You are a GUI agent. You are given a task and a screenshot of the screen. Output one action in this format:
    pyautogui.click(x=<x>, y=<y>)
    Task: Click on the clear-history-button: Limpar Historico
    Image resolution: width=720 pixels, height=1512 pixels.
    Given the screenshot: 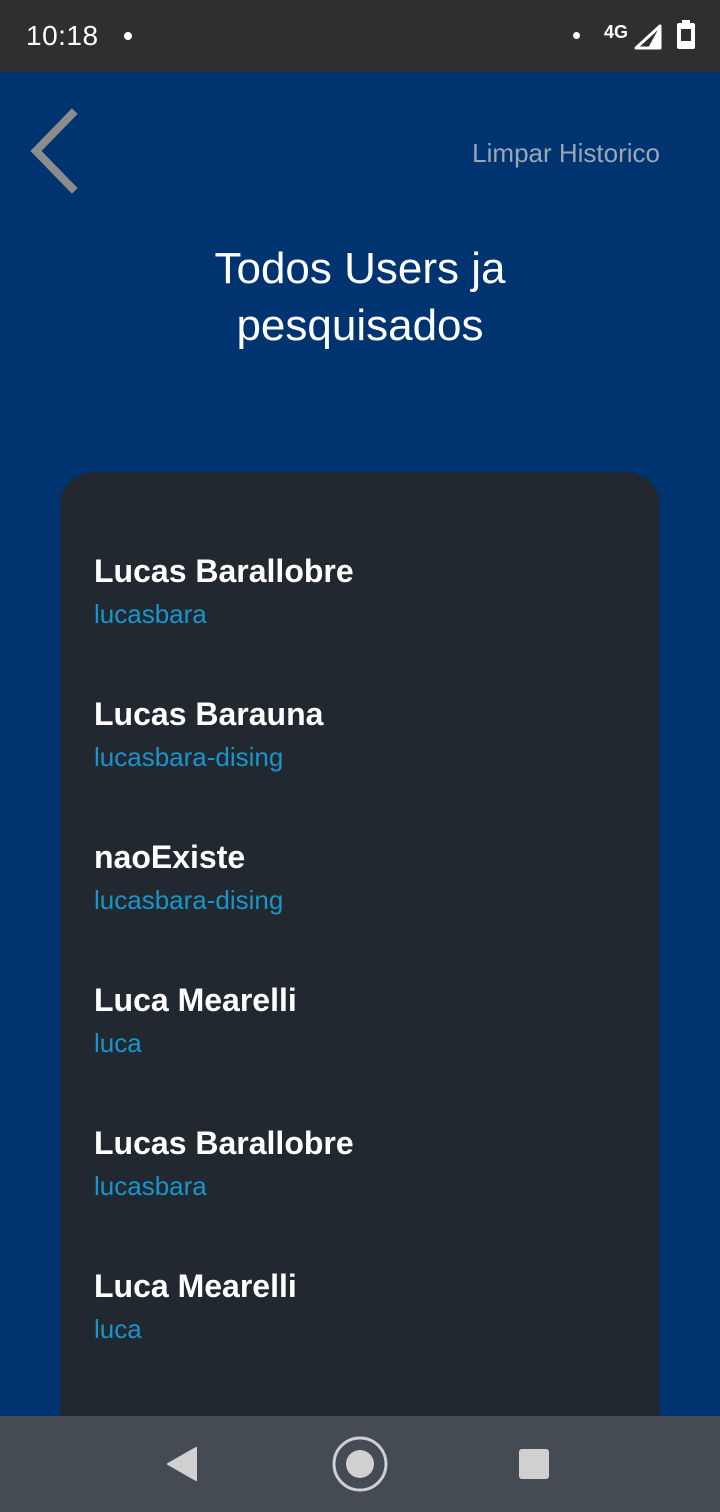 What is the action you would take?
    pyautogui.click(x=566, y=153)
    